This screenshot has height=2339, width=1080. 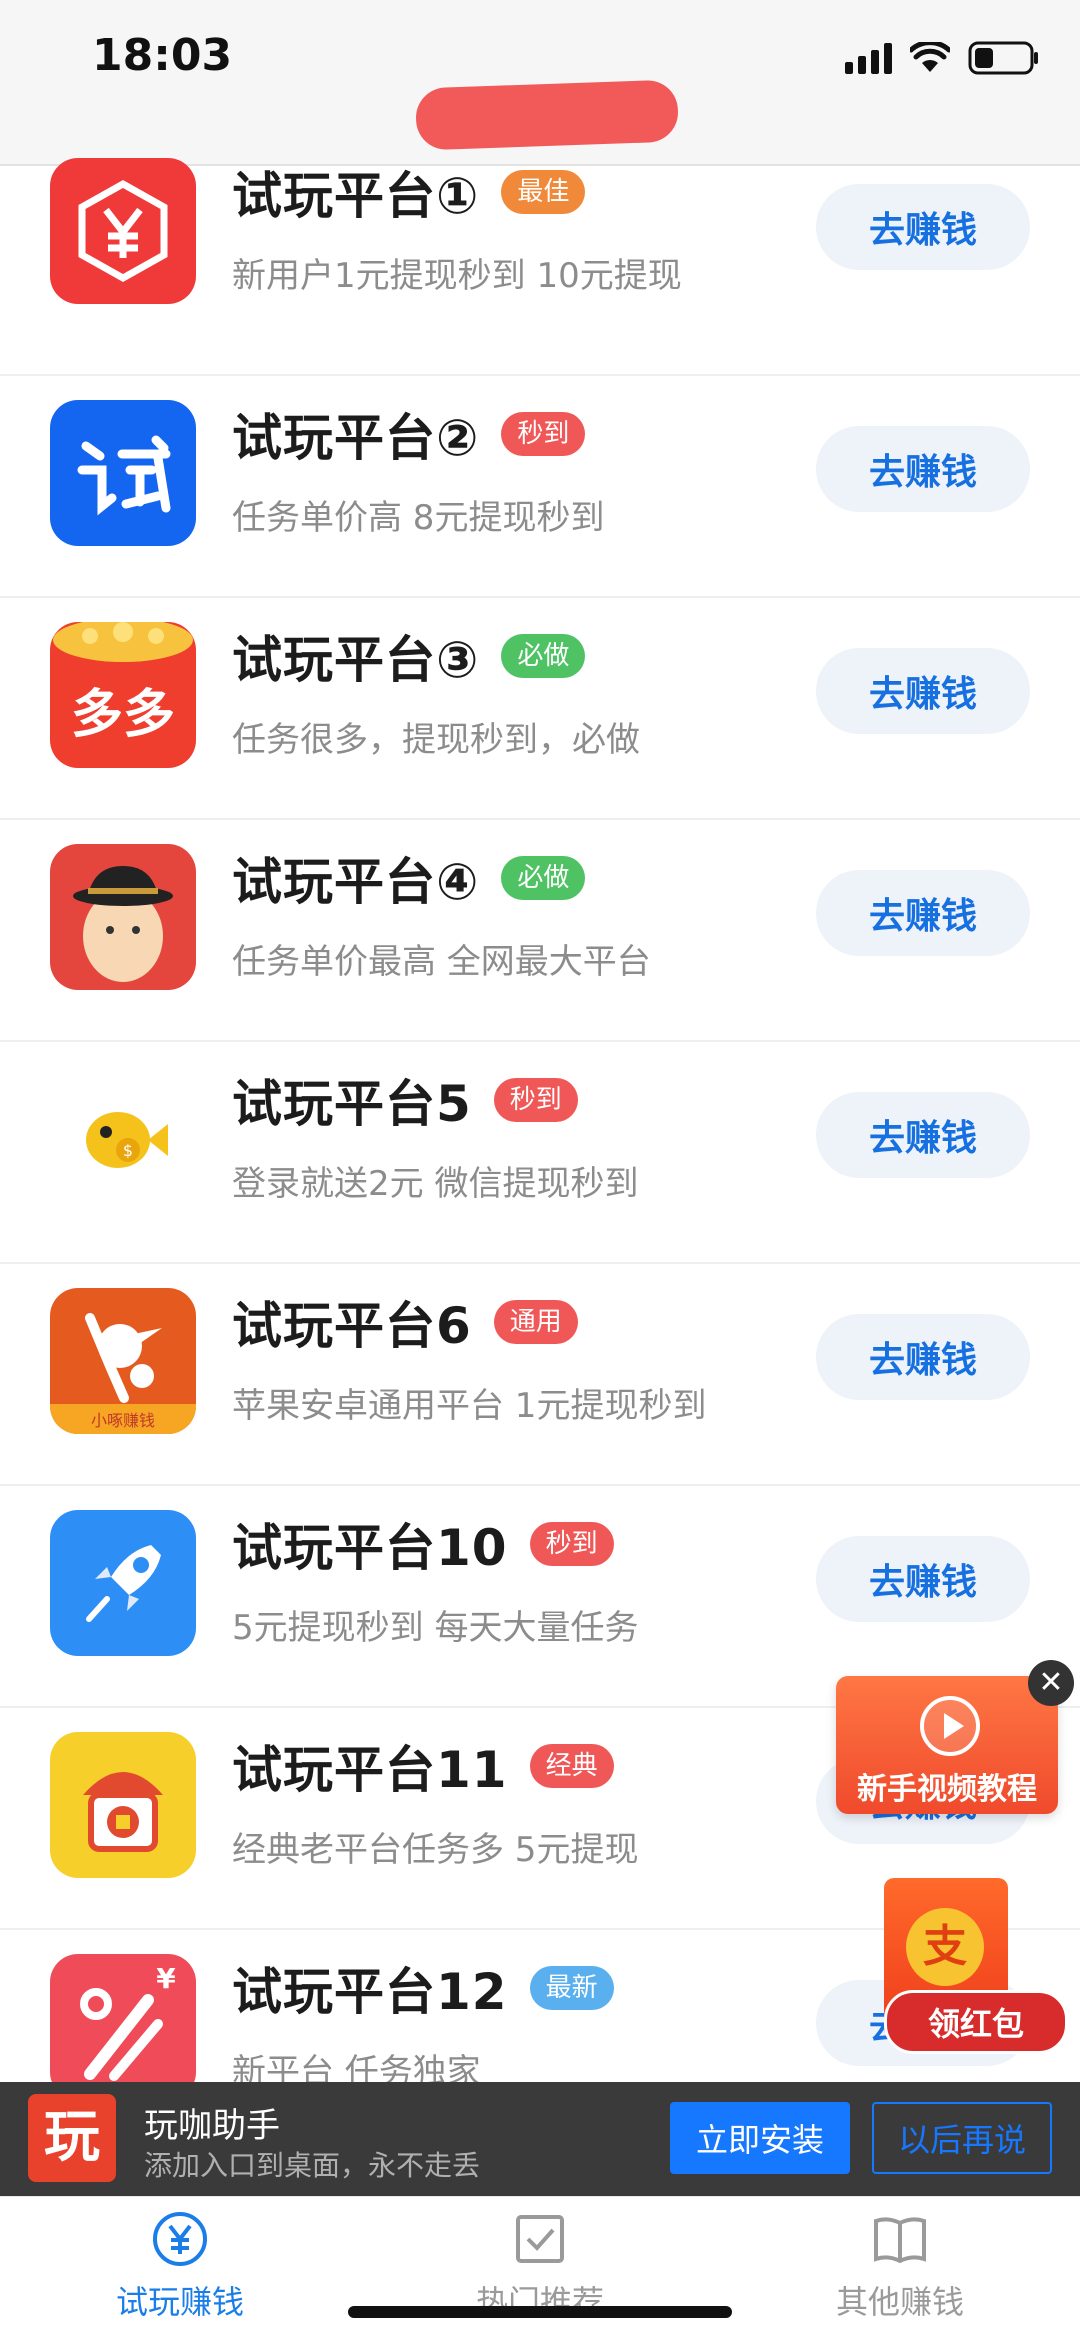 What do you see at coordinates (540, 1152) in the screenshot?
I see `list-item: $ 试玩平台5 秒到 登录就送2元 微信提现秒到 去赚钱` at bounding box center [540, 1152].